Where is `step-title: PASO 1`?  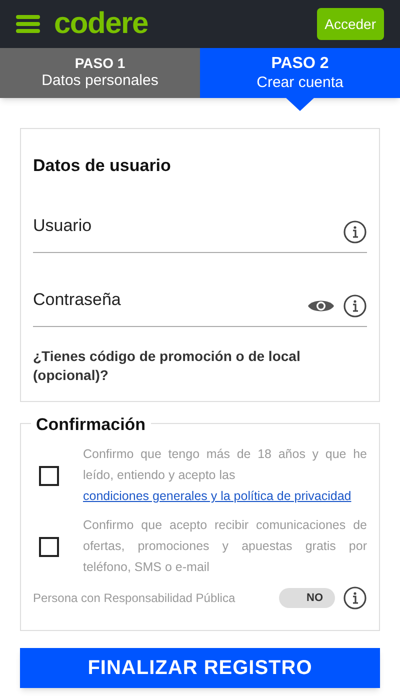 step-title: PASO 1 is located at coordinates (100, 63).